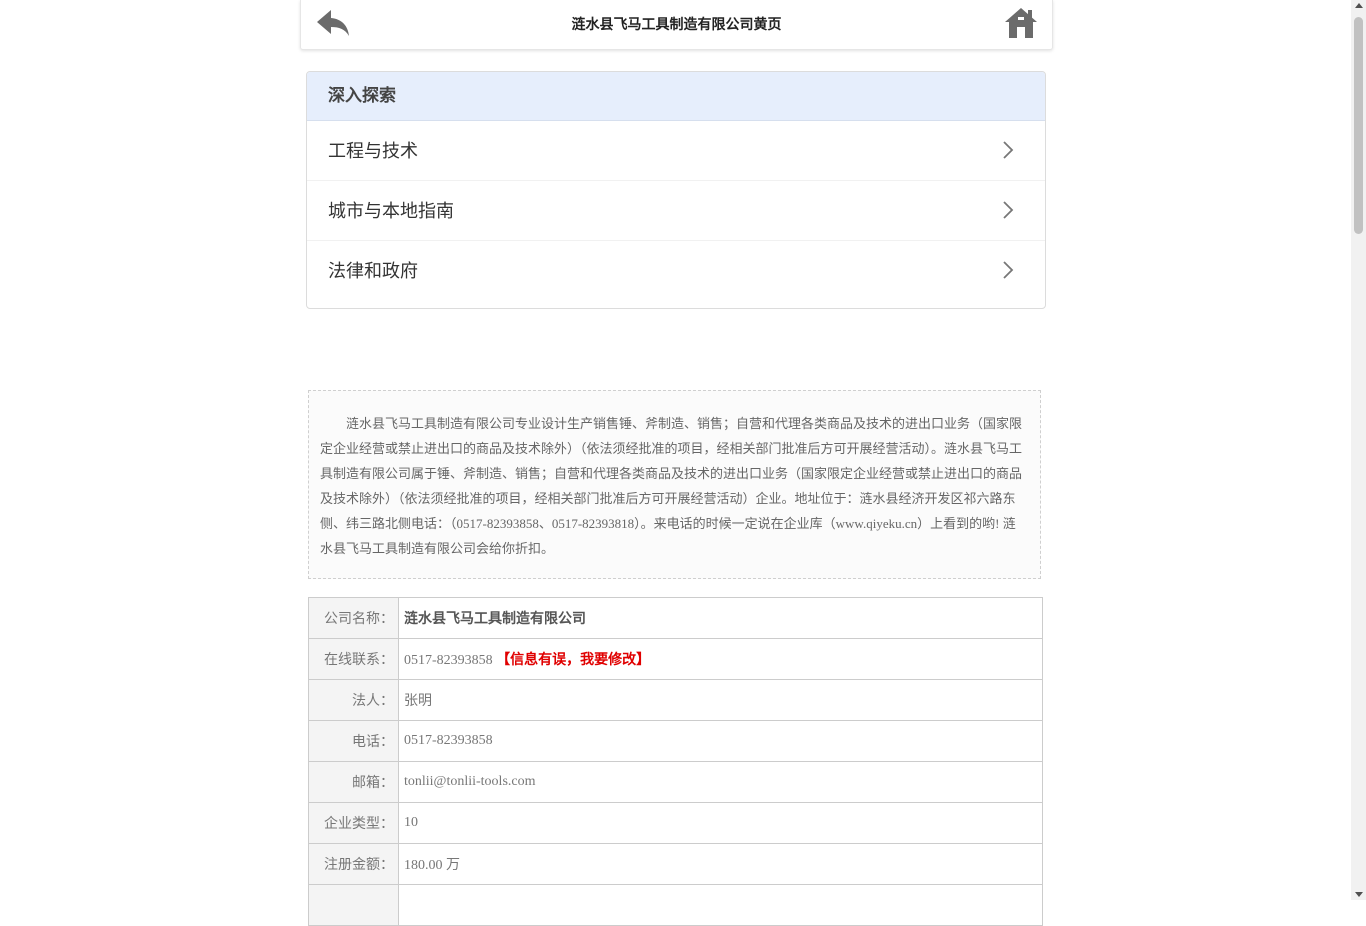  What do you see at coordinates (353, 823) in the screenshot?
I see `company-type-label: 企业类型：` at bounding box center [353, 823].